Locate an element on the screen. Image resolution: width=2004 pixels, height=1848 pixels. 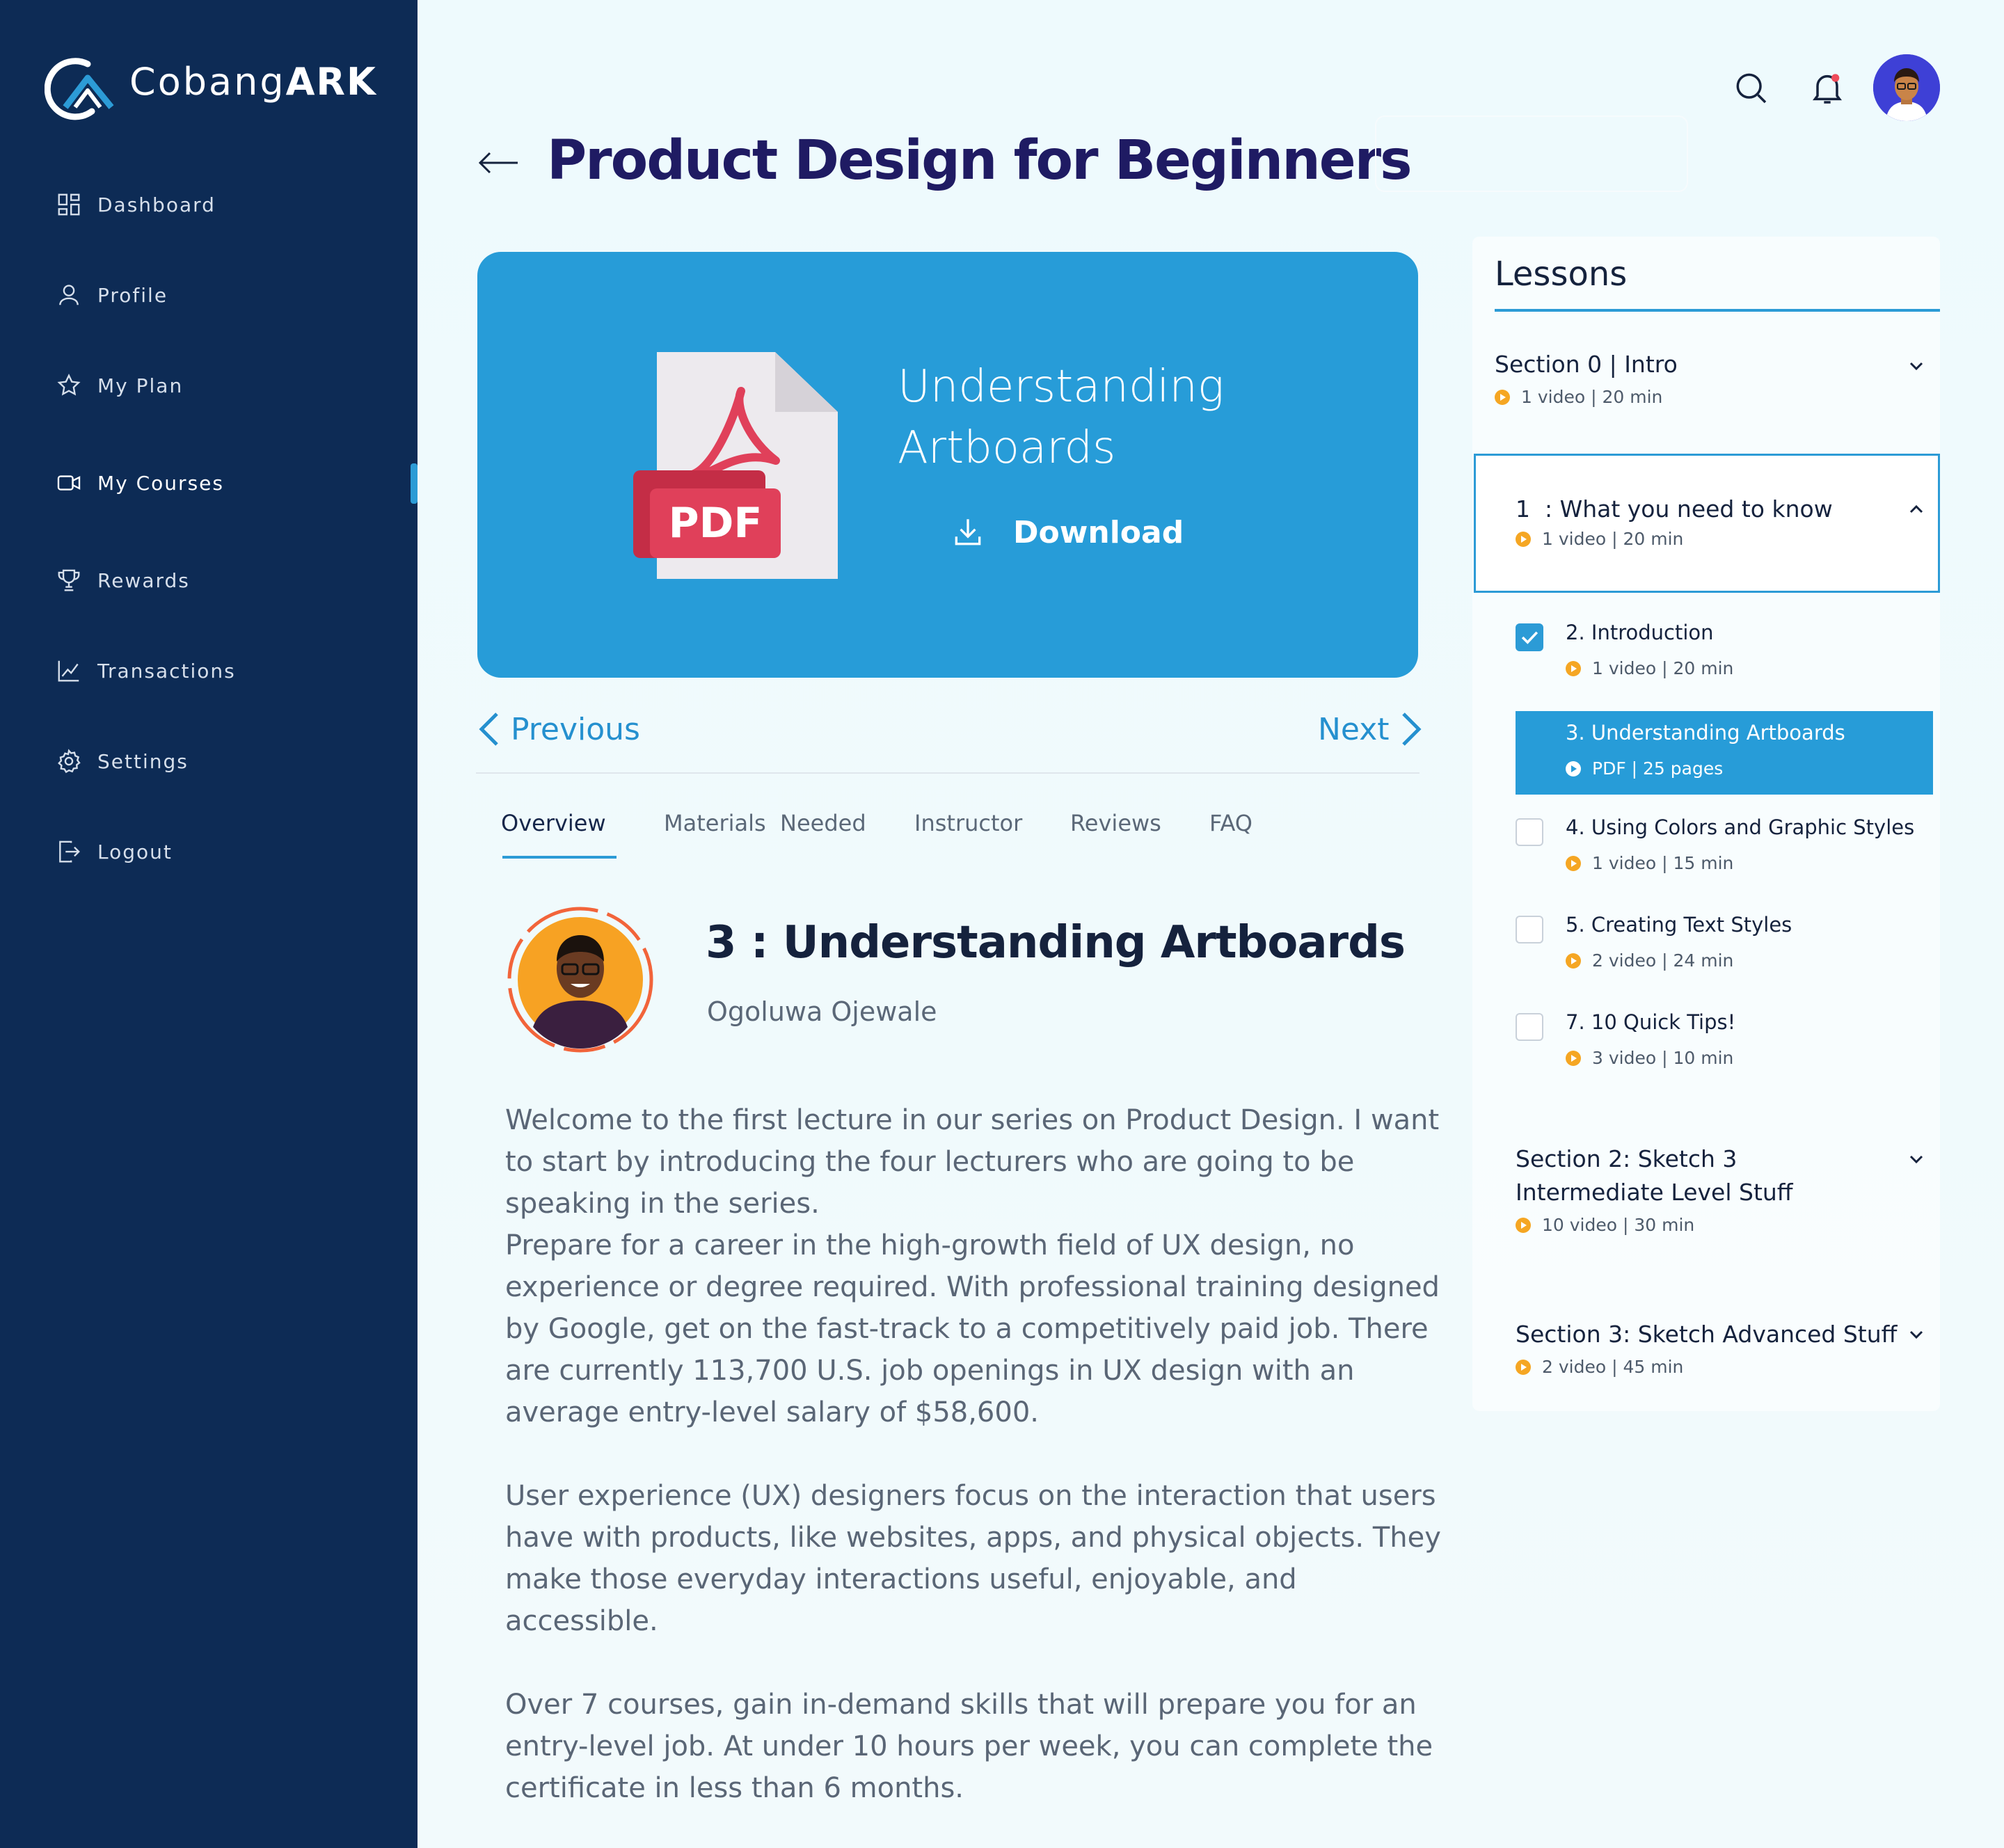
active-nav-indicator is located at coordinates (414, 483).